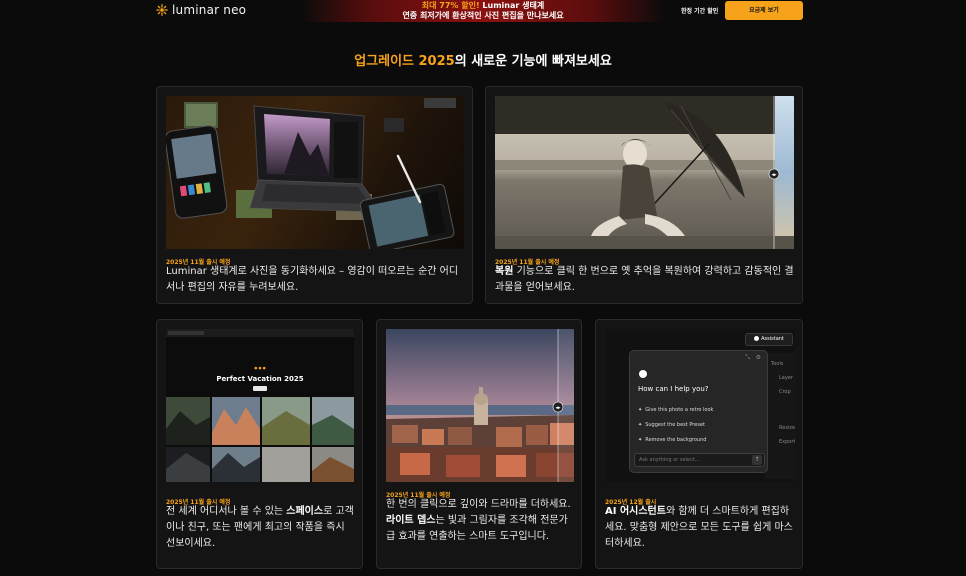  Describe the element at coordinates (675, 410) in the screenshot. I see `suggestion-item: ✦ Give this photo a retro look` at that location.